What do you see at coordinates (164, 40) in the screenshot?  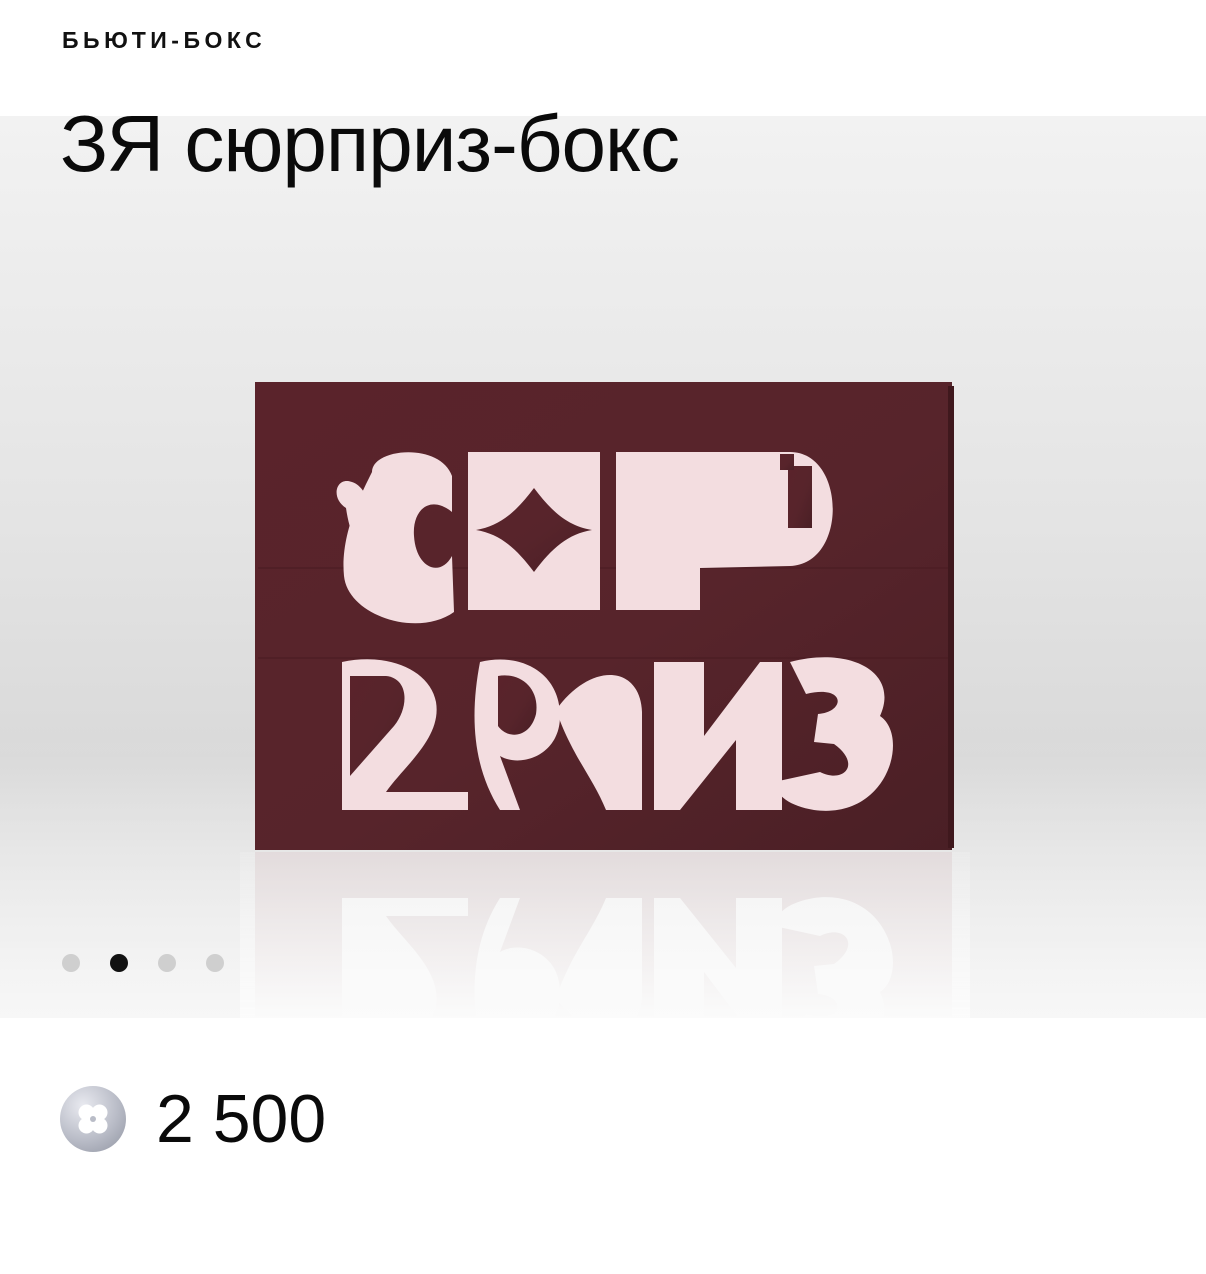 I see `product-category: БЬЮТИ-БОКС` at bounding box center [164, 40].